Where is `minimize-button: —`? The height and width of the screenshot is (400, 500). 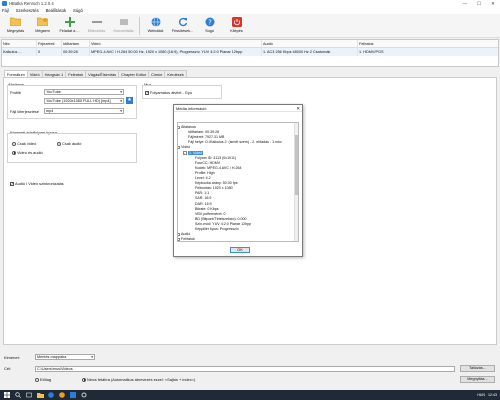
minimize-button: — is located at coordinates (465, 3).